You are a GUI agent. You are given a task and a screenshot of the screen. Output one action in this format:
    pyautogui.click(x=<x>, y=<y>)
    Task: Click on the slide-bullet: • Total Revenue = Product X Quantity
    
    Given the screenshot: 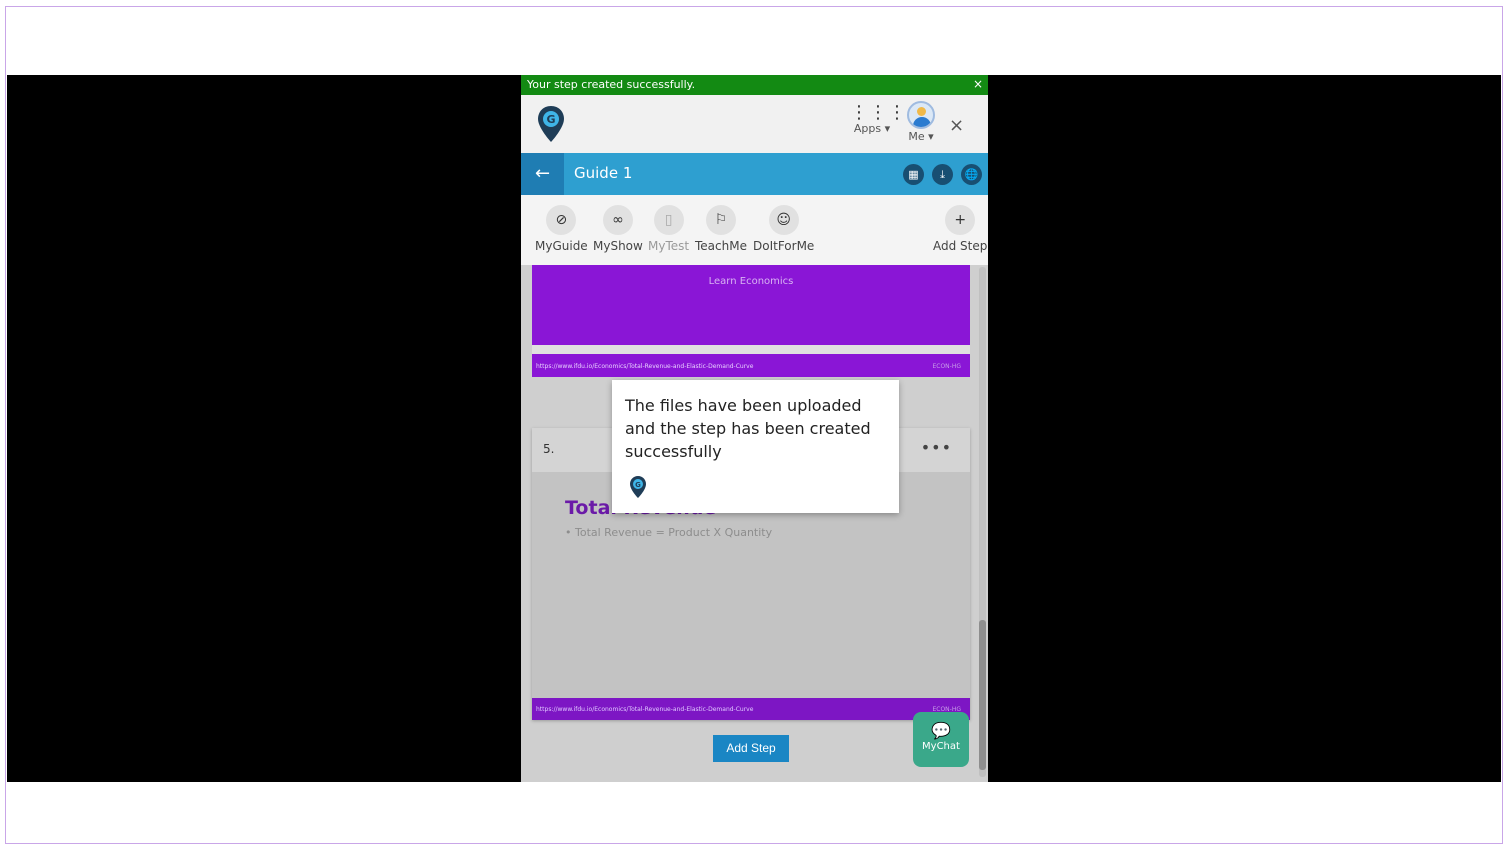 What is the action you would take?
    pyautogui.click(x=669, y=532)
    